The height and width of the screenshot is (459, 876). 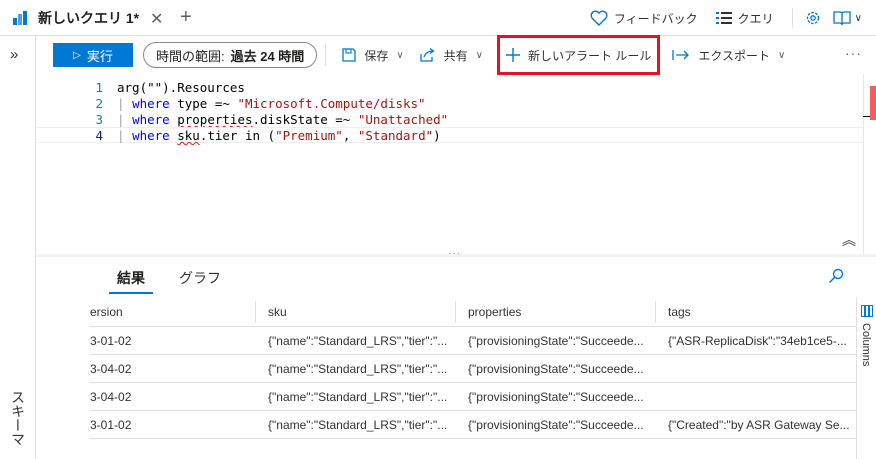 I want to click on more-icon: ···, so click(x=853, y=53).